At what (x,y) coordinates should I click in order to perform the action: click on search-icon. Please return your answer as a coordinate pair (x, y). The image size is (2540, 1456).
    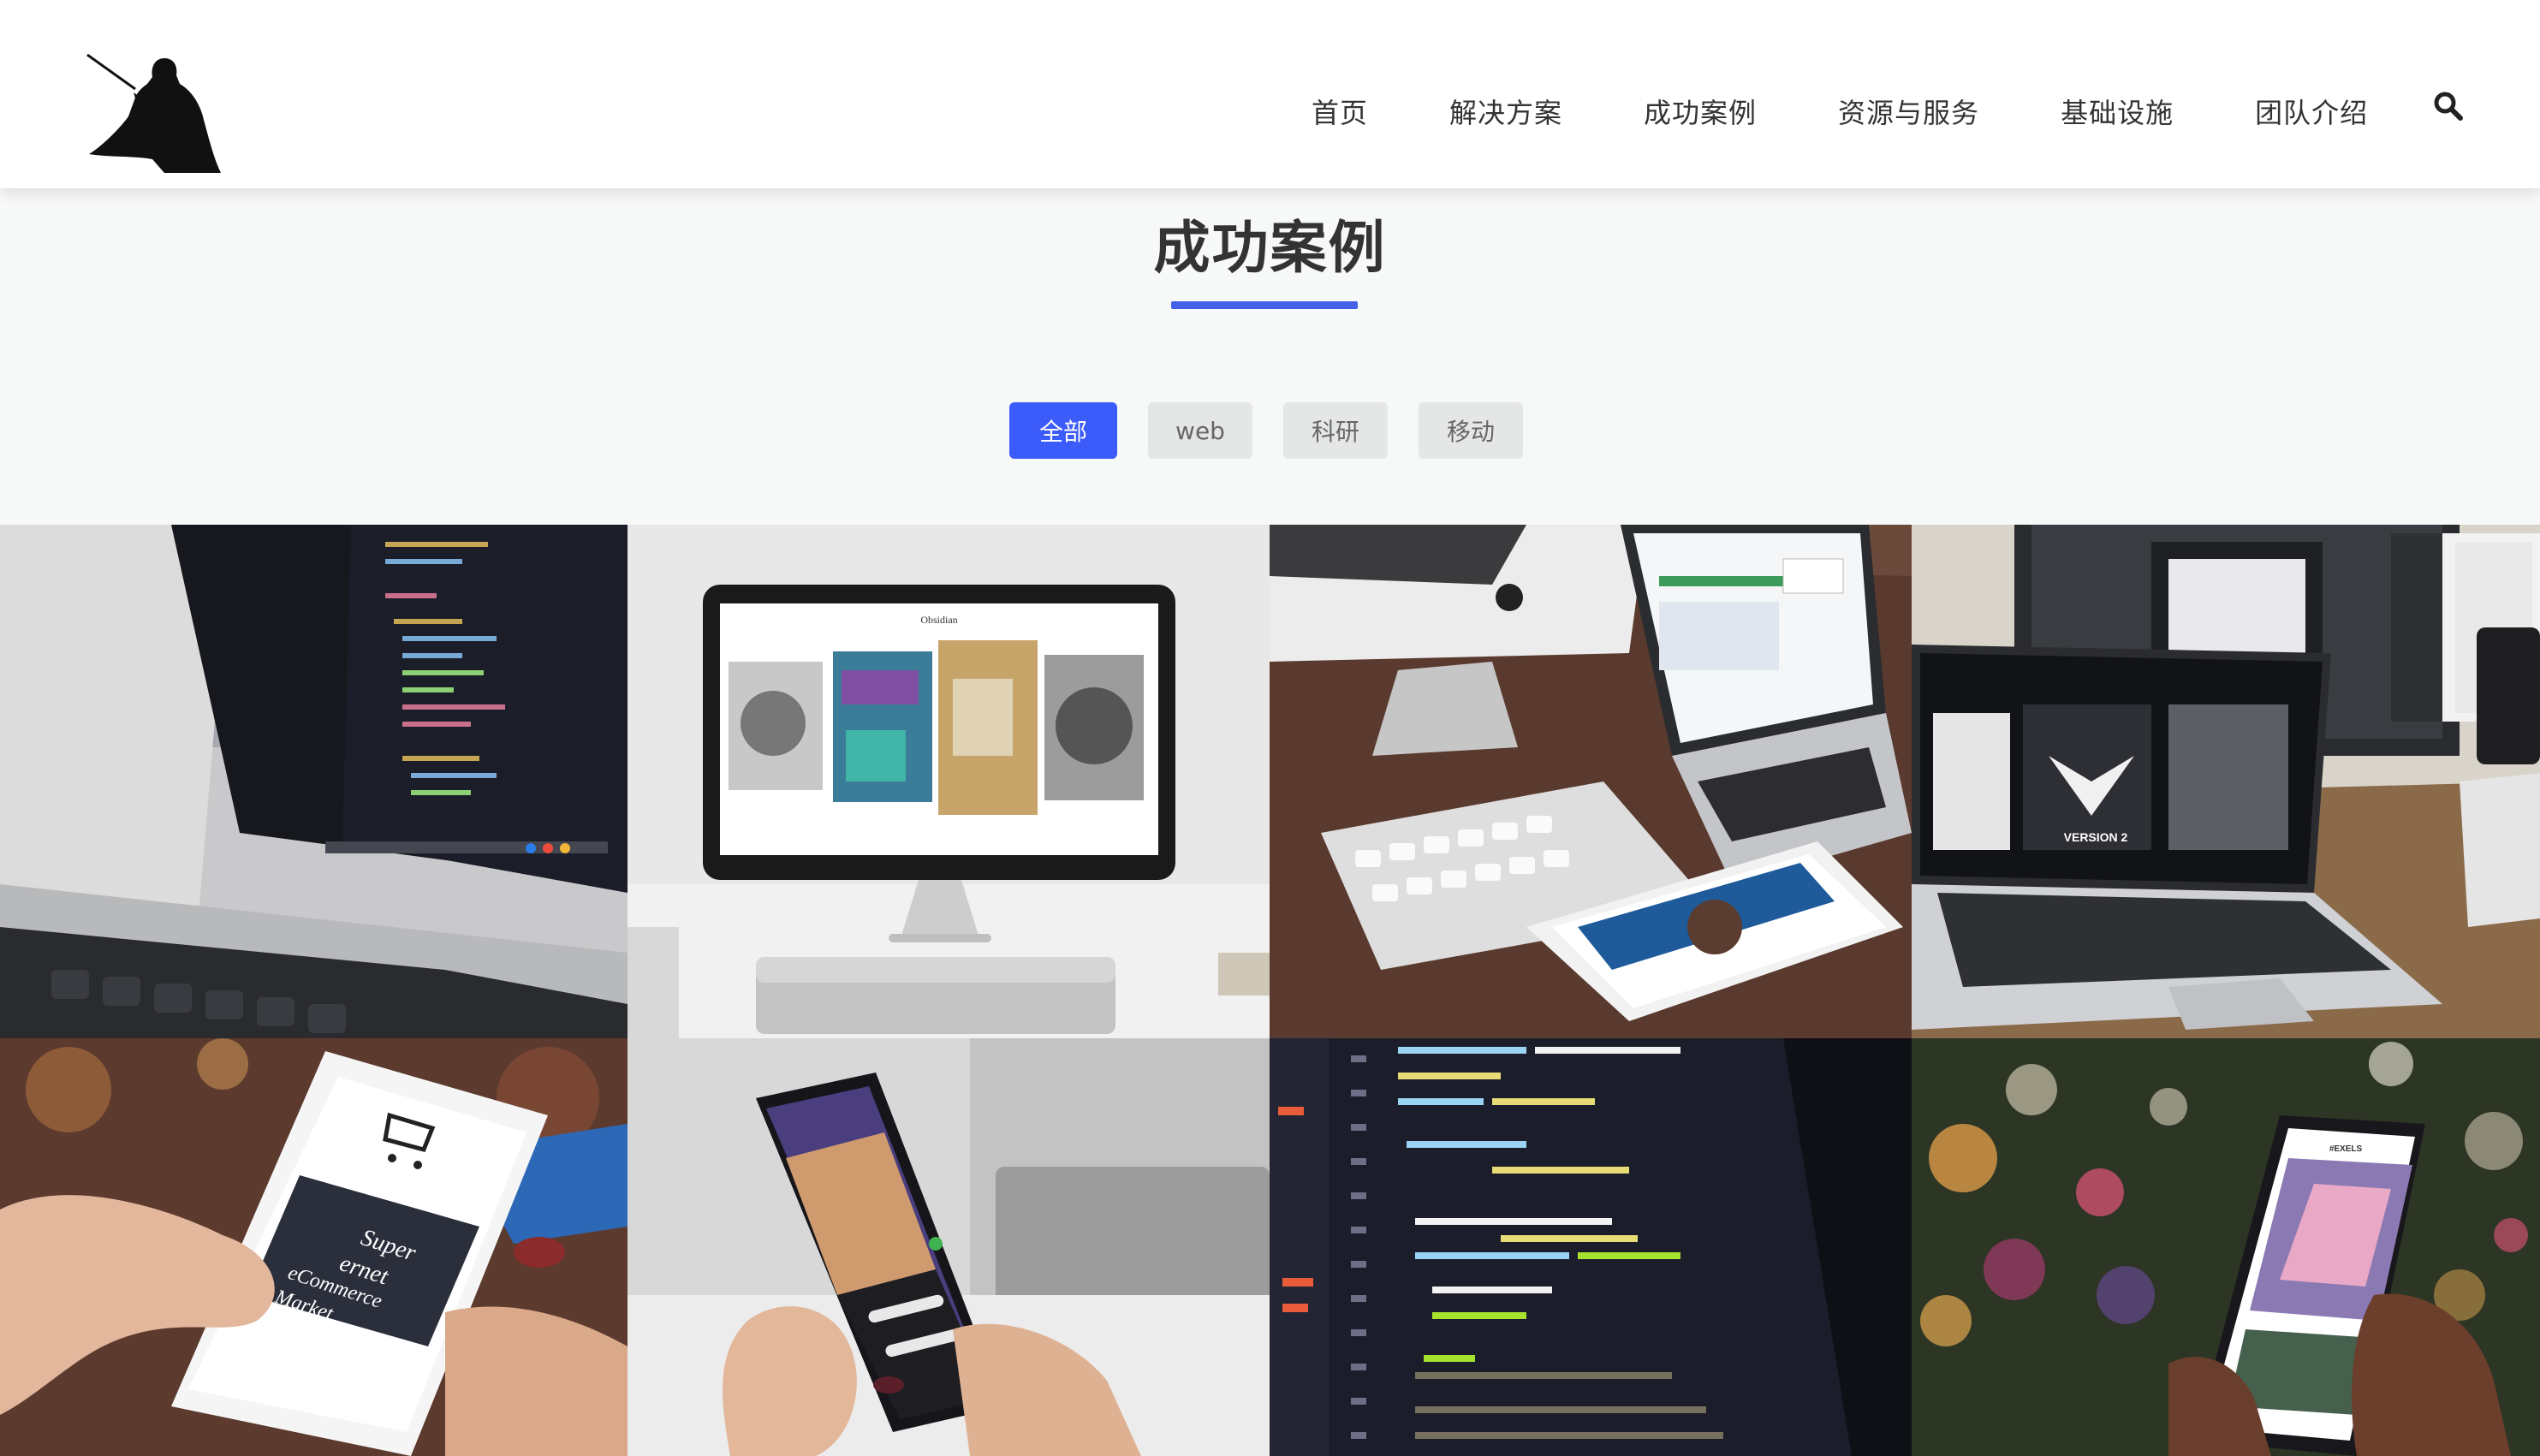
    Looking at the image, I should click on (2448, 106).